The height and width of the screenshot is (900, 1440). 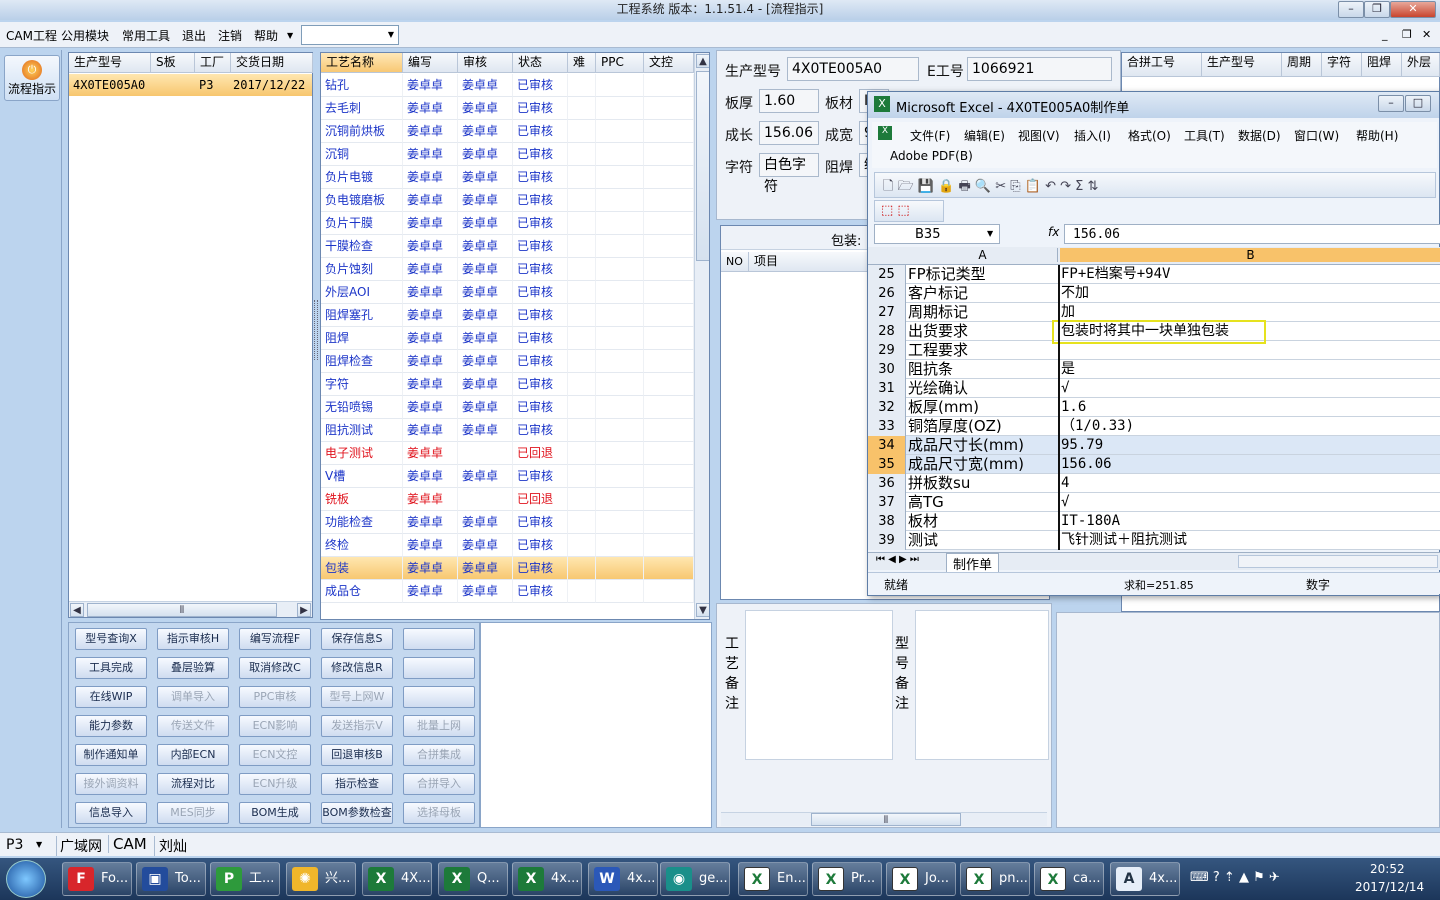 I want to click on col-model: 生产型号, so click(x=110, y=63).